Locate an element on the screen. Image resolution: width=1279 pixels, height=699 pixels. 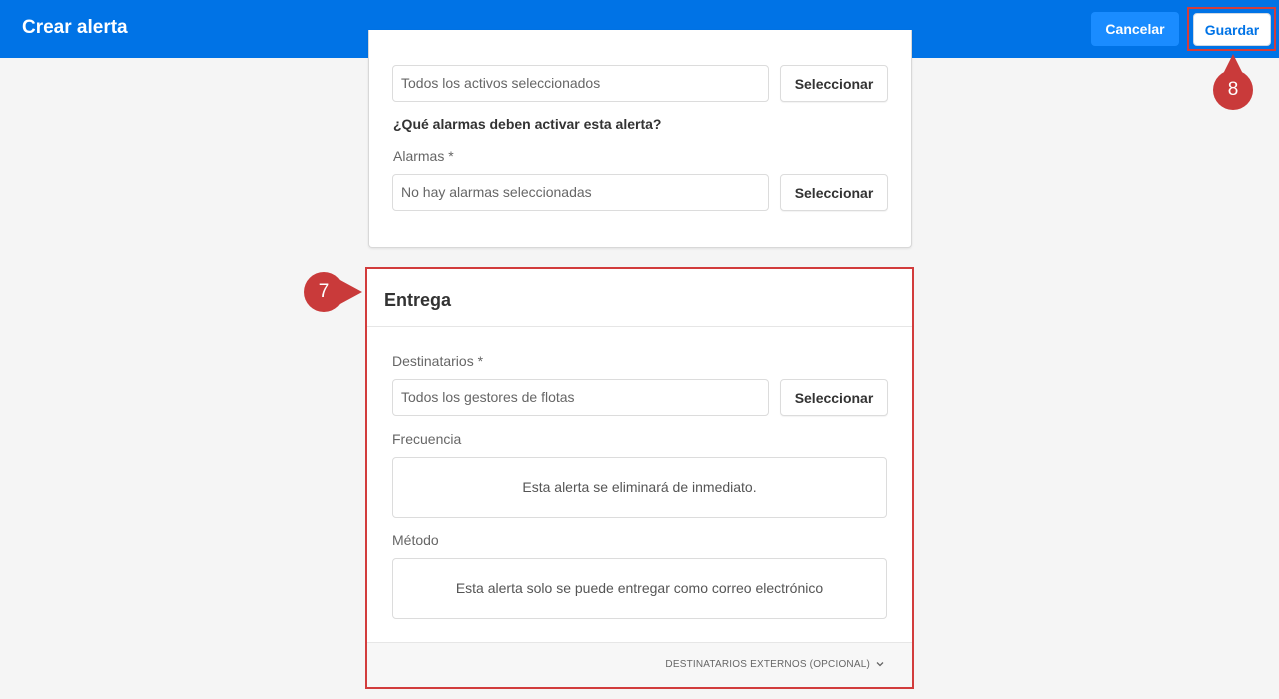
chevron-down-icon is located at coordinates (880, 664).